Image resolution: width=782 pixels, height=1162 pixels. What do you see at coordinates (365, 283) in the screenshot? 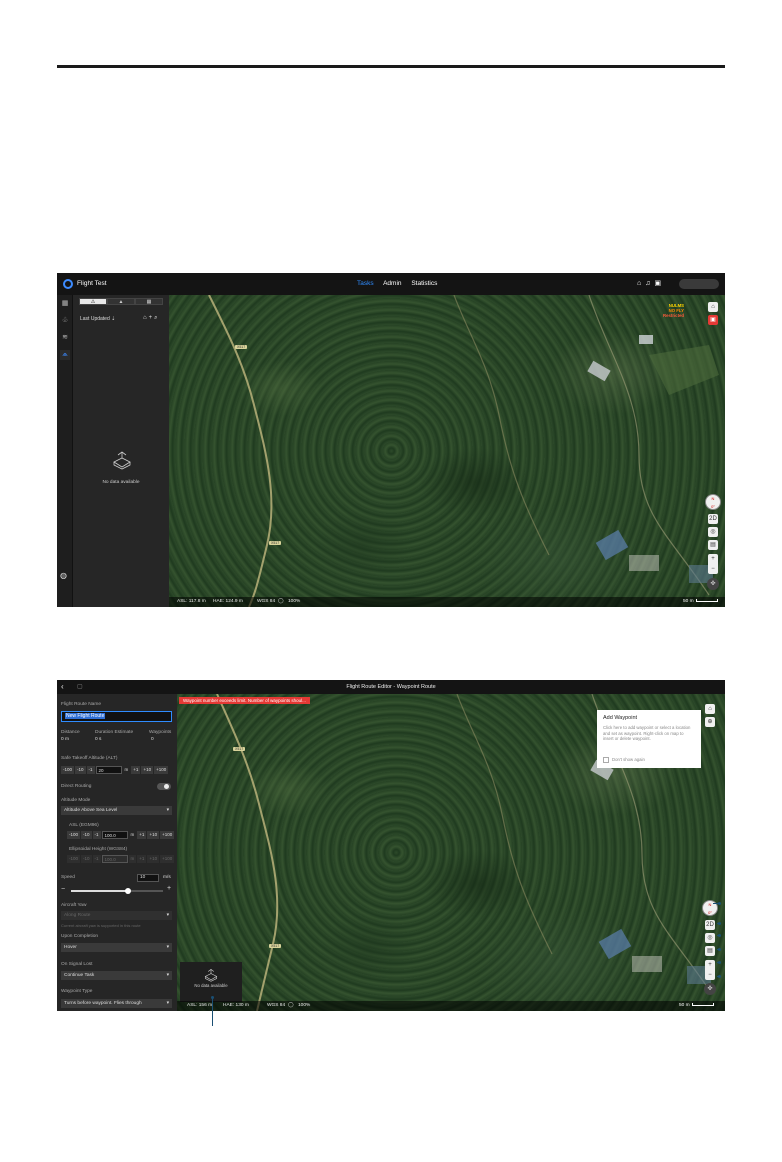
I see `nav-tasks: Tasks` at bounding box center [365, 283].